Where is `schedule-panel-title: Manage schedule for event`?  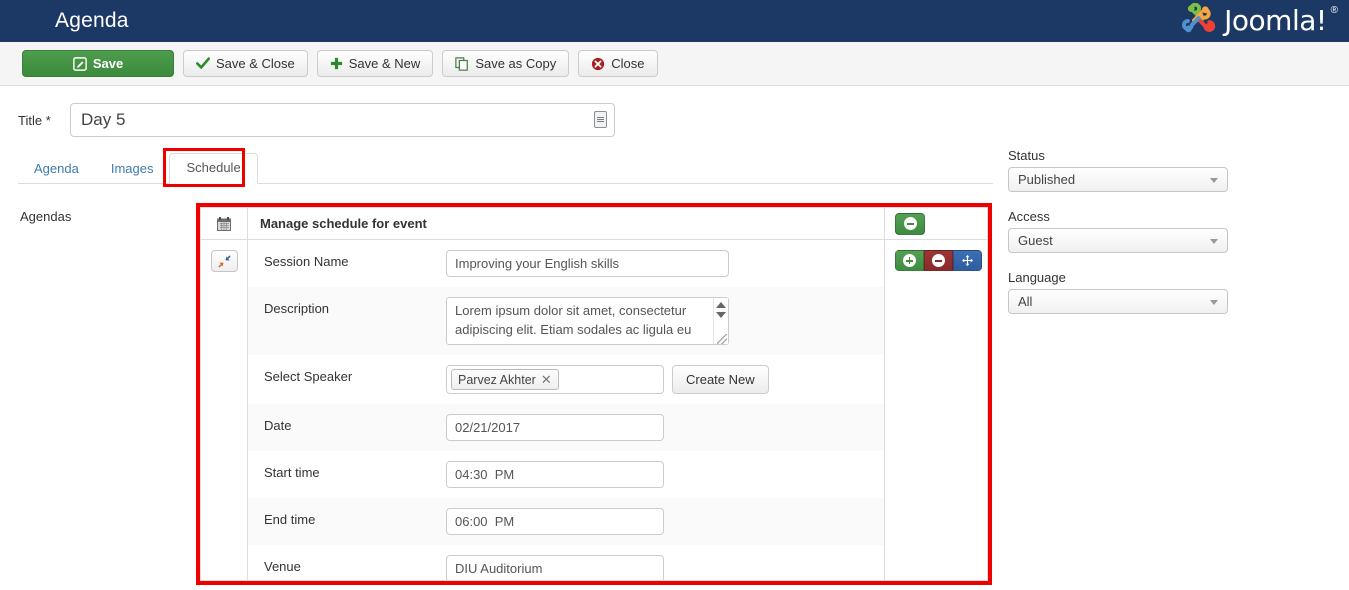
schedule-panel-title: Manage schedule for event is located at coordinates (566, 223).